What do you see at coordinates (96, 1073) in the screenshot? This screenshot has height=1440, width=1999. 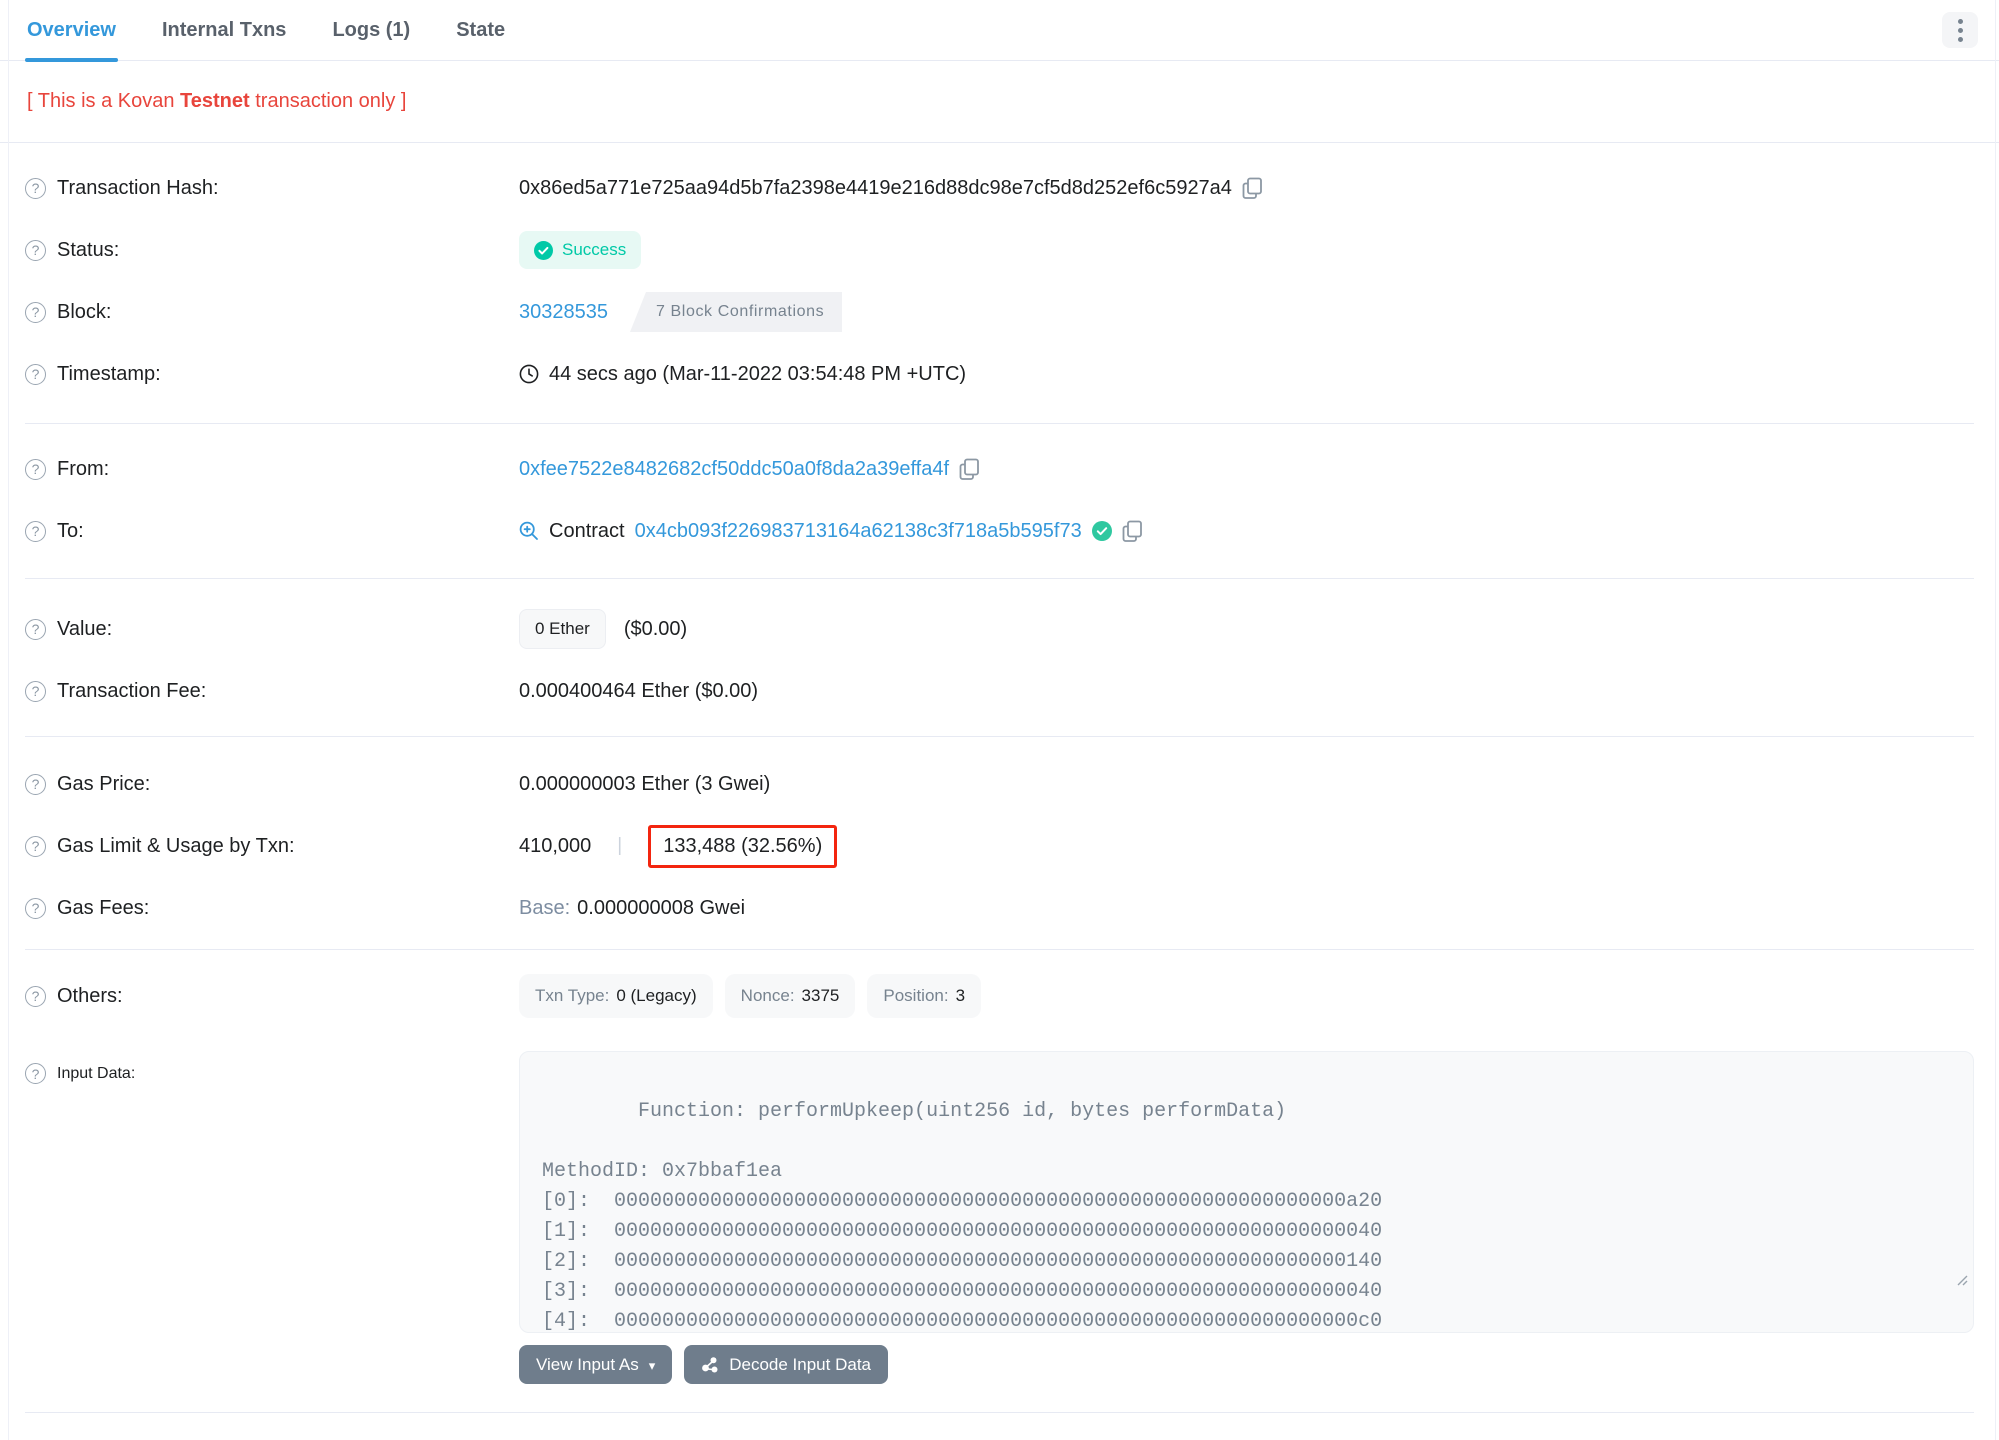 I see `input-data-label: Input Data:` at bounding box center [96, 1073].